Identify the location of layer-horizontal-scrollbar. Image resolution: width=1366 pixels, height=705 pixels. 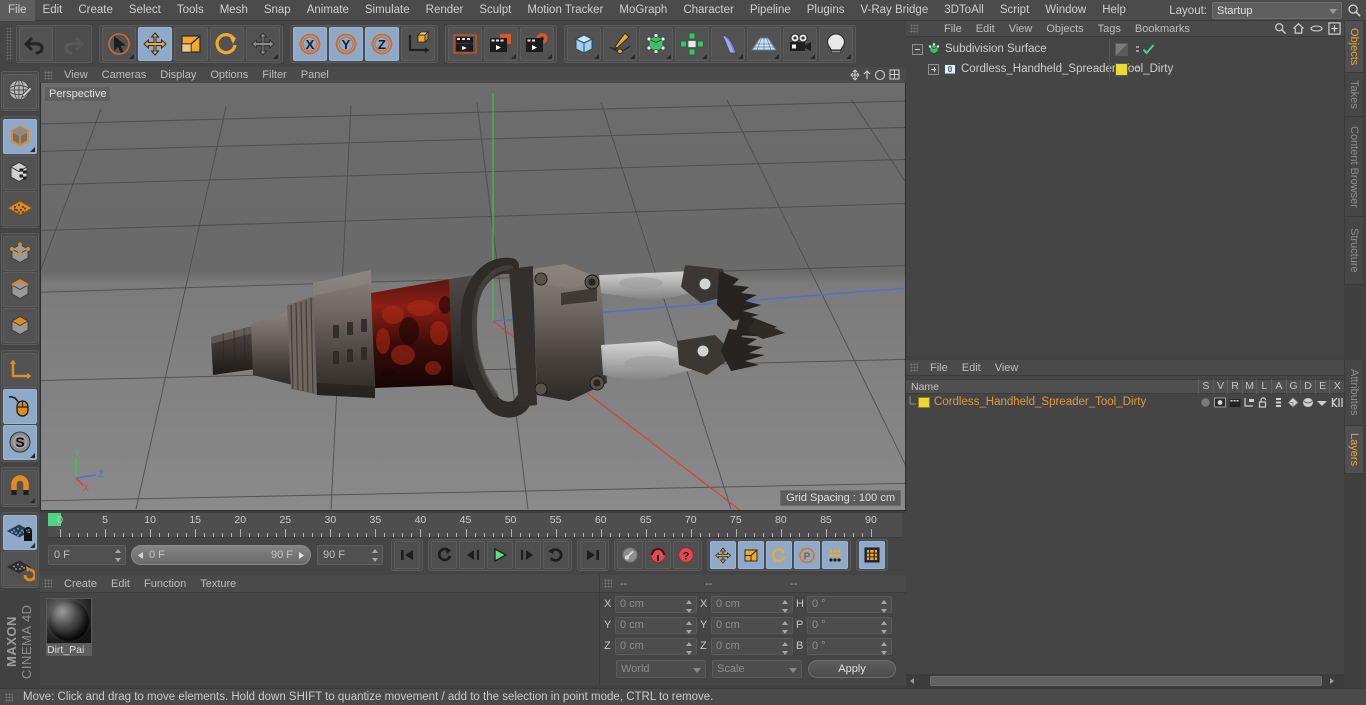
(1125, 681).